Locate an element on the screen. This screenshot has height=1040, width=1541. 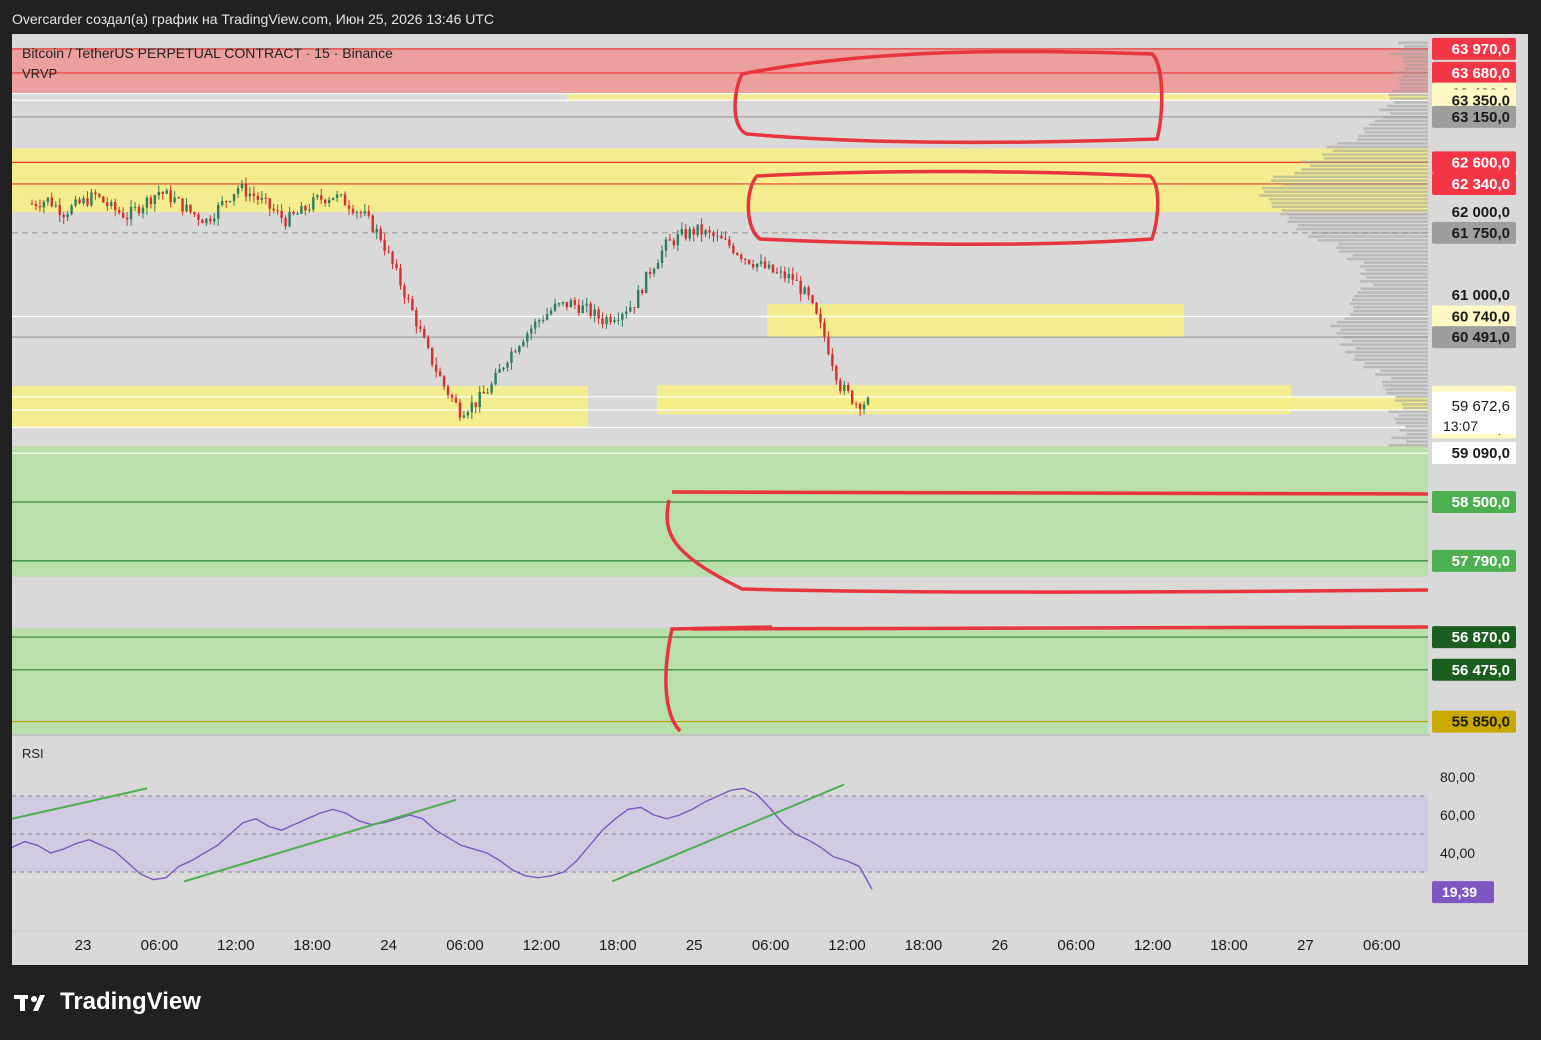
rsi-tick: 80,00 is located at coordinates (1457, 777).